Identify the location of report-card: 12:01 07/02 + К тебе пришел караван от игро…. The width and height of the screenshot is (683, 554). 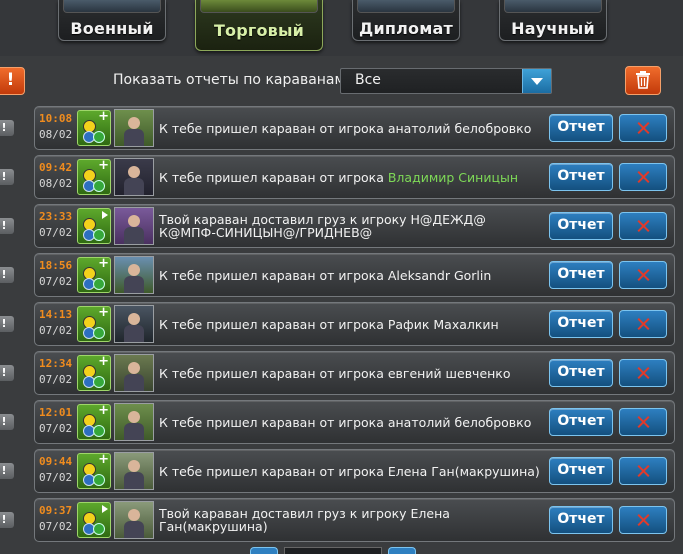
(354, 422).